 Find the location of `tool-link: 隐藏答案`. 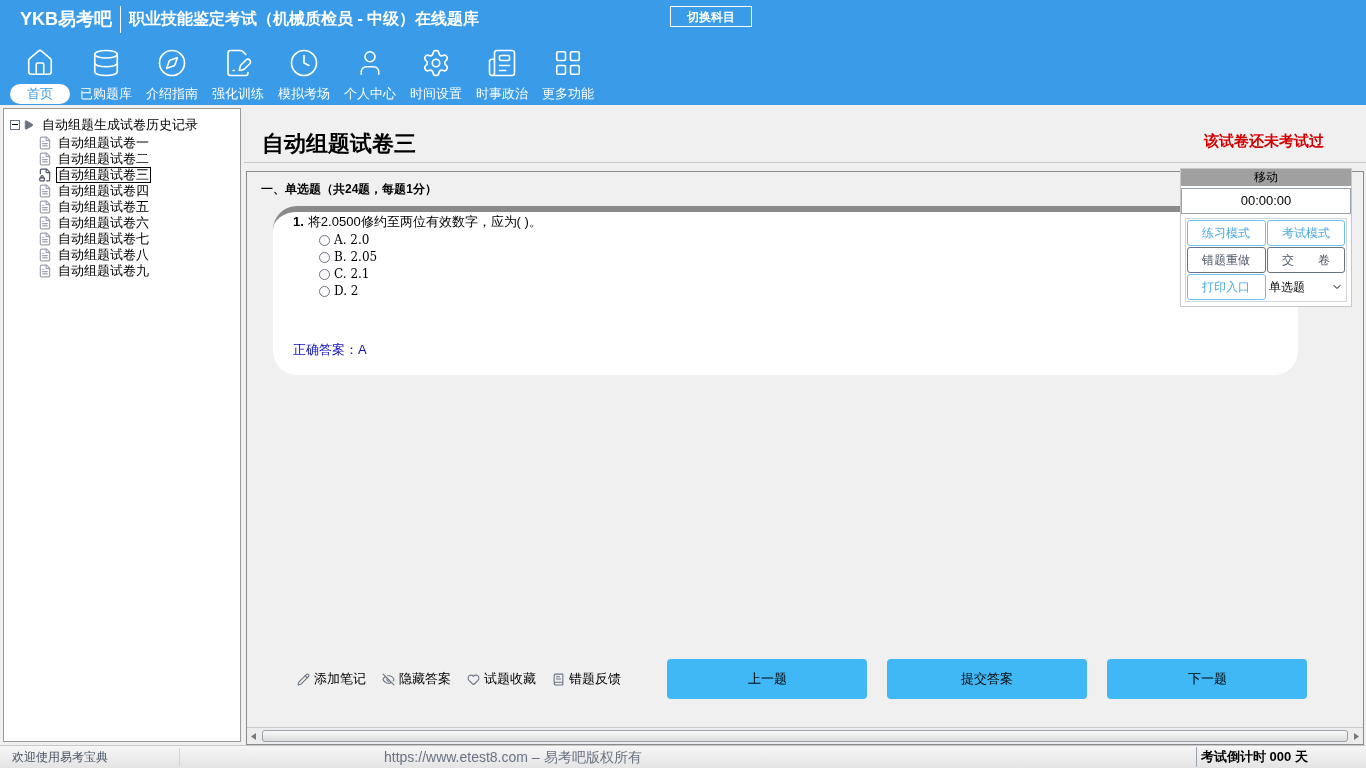

tool-link: 隐藏答案 is located at coordinates (416, 679).